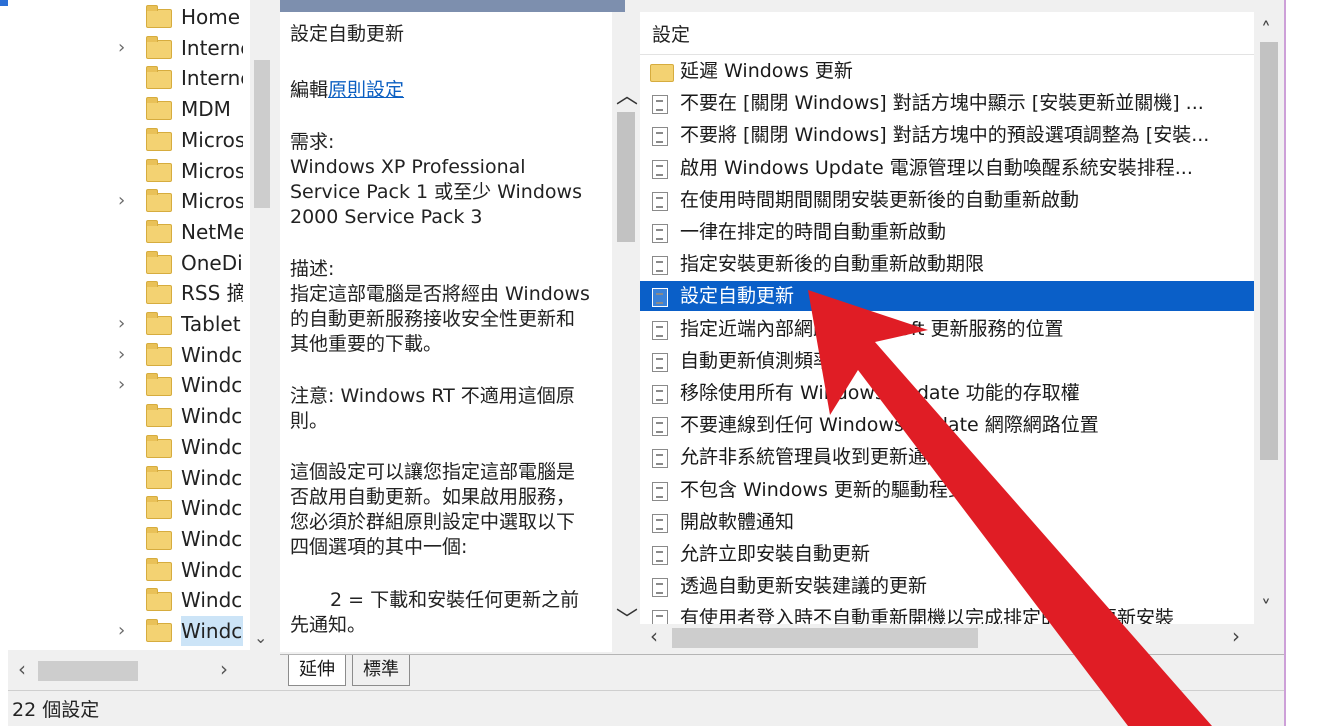 This screenshot has width=1322, height=726. What do you see at coordinates (312, 142) in the screenshot?
I see `requirements-label: 需求:` at bounding box center [312, 142].